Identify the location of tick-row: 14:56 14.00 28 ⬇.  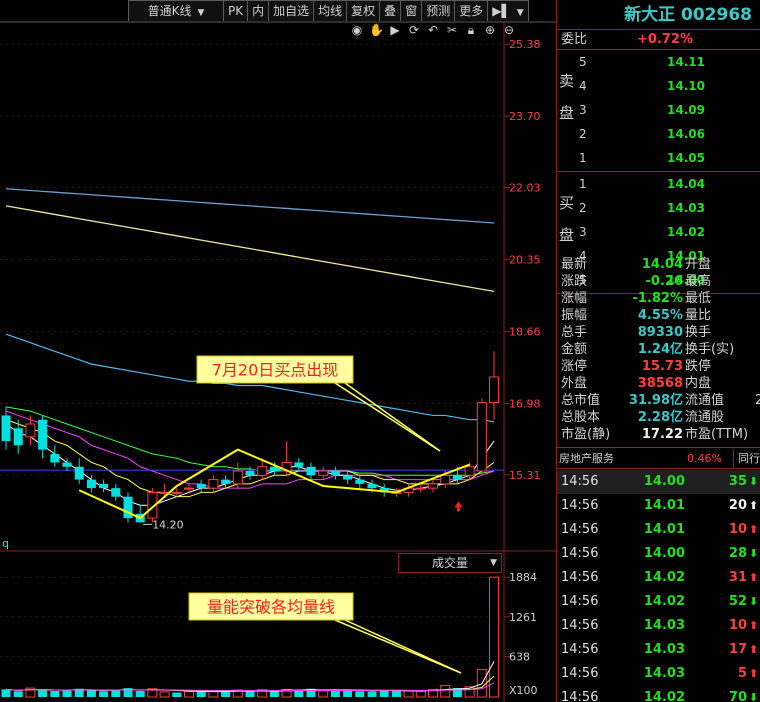
(658, 554).